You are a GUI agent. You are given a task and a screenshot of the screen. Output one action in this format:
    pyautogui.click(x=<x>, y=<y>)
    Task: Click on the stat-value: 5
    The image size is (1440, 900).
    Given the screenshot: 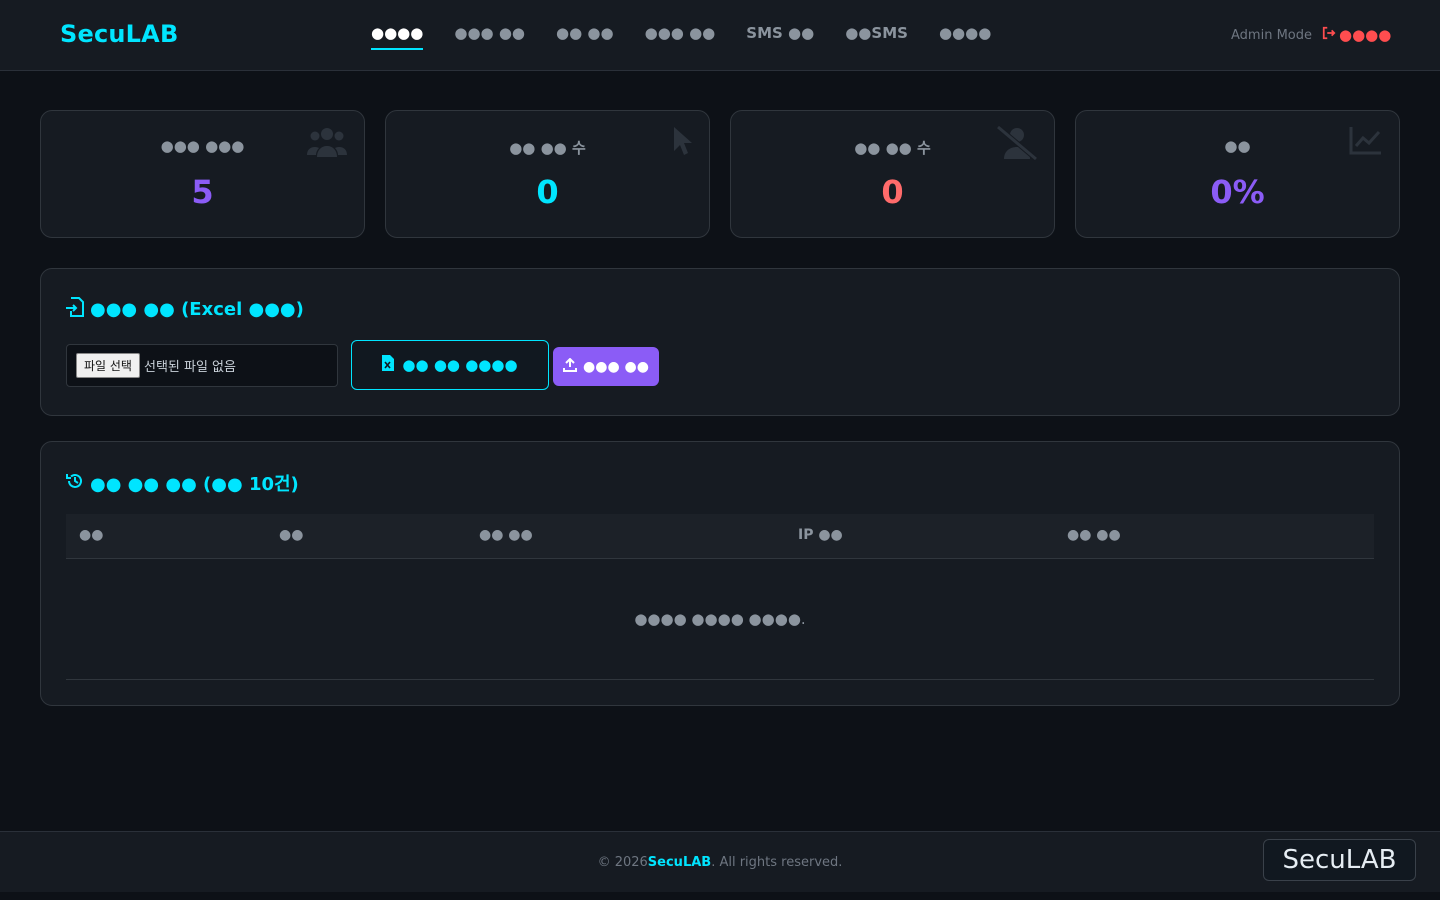 What is the action you would take?
    pyautogui.click(x=202, y=192)
    